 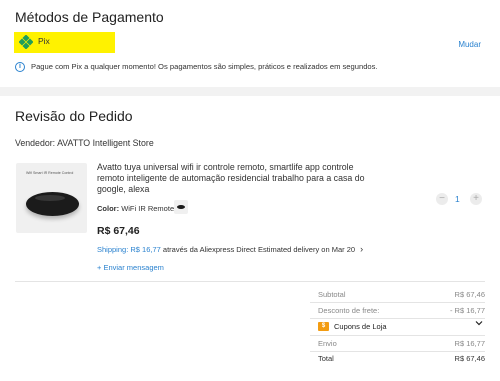 What do you see at coordinates (360, 326) in the screenshot?
I see `store-coupons-label: Cupons de Loja` at bounding box center [360, 326].